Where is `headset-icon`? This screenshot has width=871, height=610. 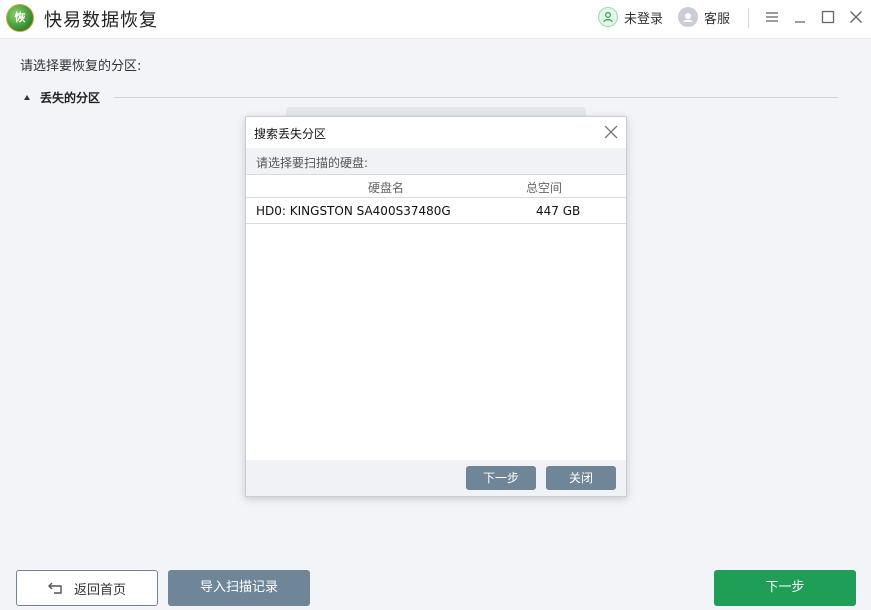 headset-icon is located at coordinates (688, 17).